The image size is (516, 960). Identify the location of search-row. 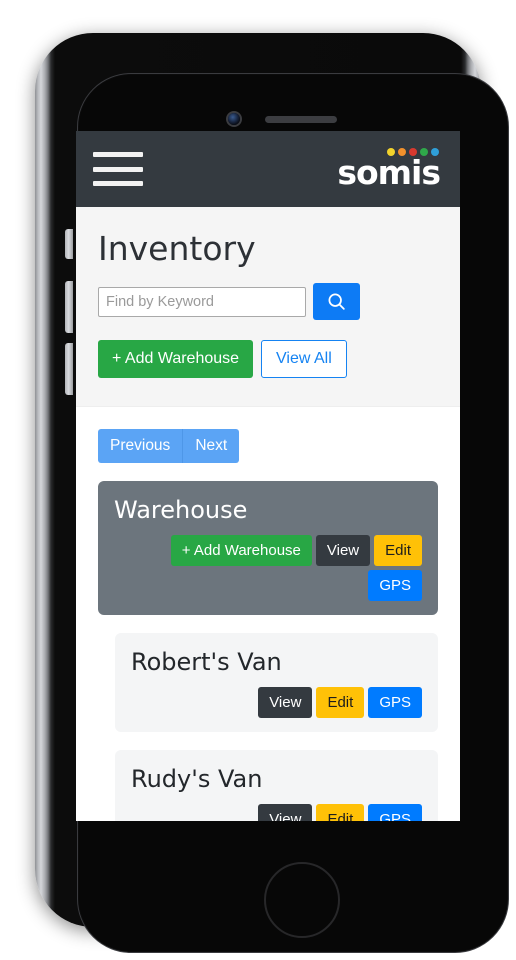
(268, 301).